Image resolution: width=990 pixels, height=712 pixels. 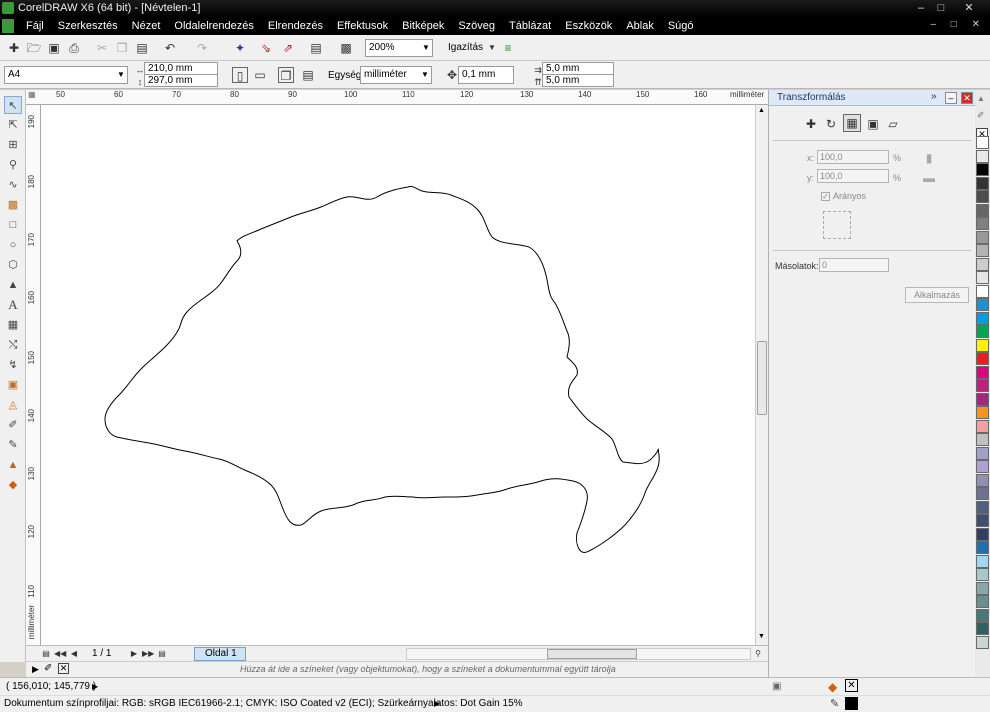 What do you see at coordinates (63, 668) in the screenshot?
I see `no-color-icon: ✕` at bounding box center [63, 668].